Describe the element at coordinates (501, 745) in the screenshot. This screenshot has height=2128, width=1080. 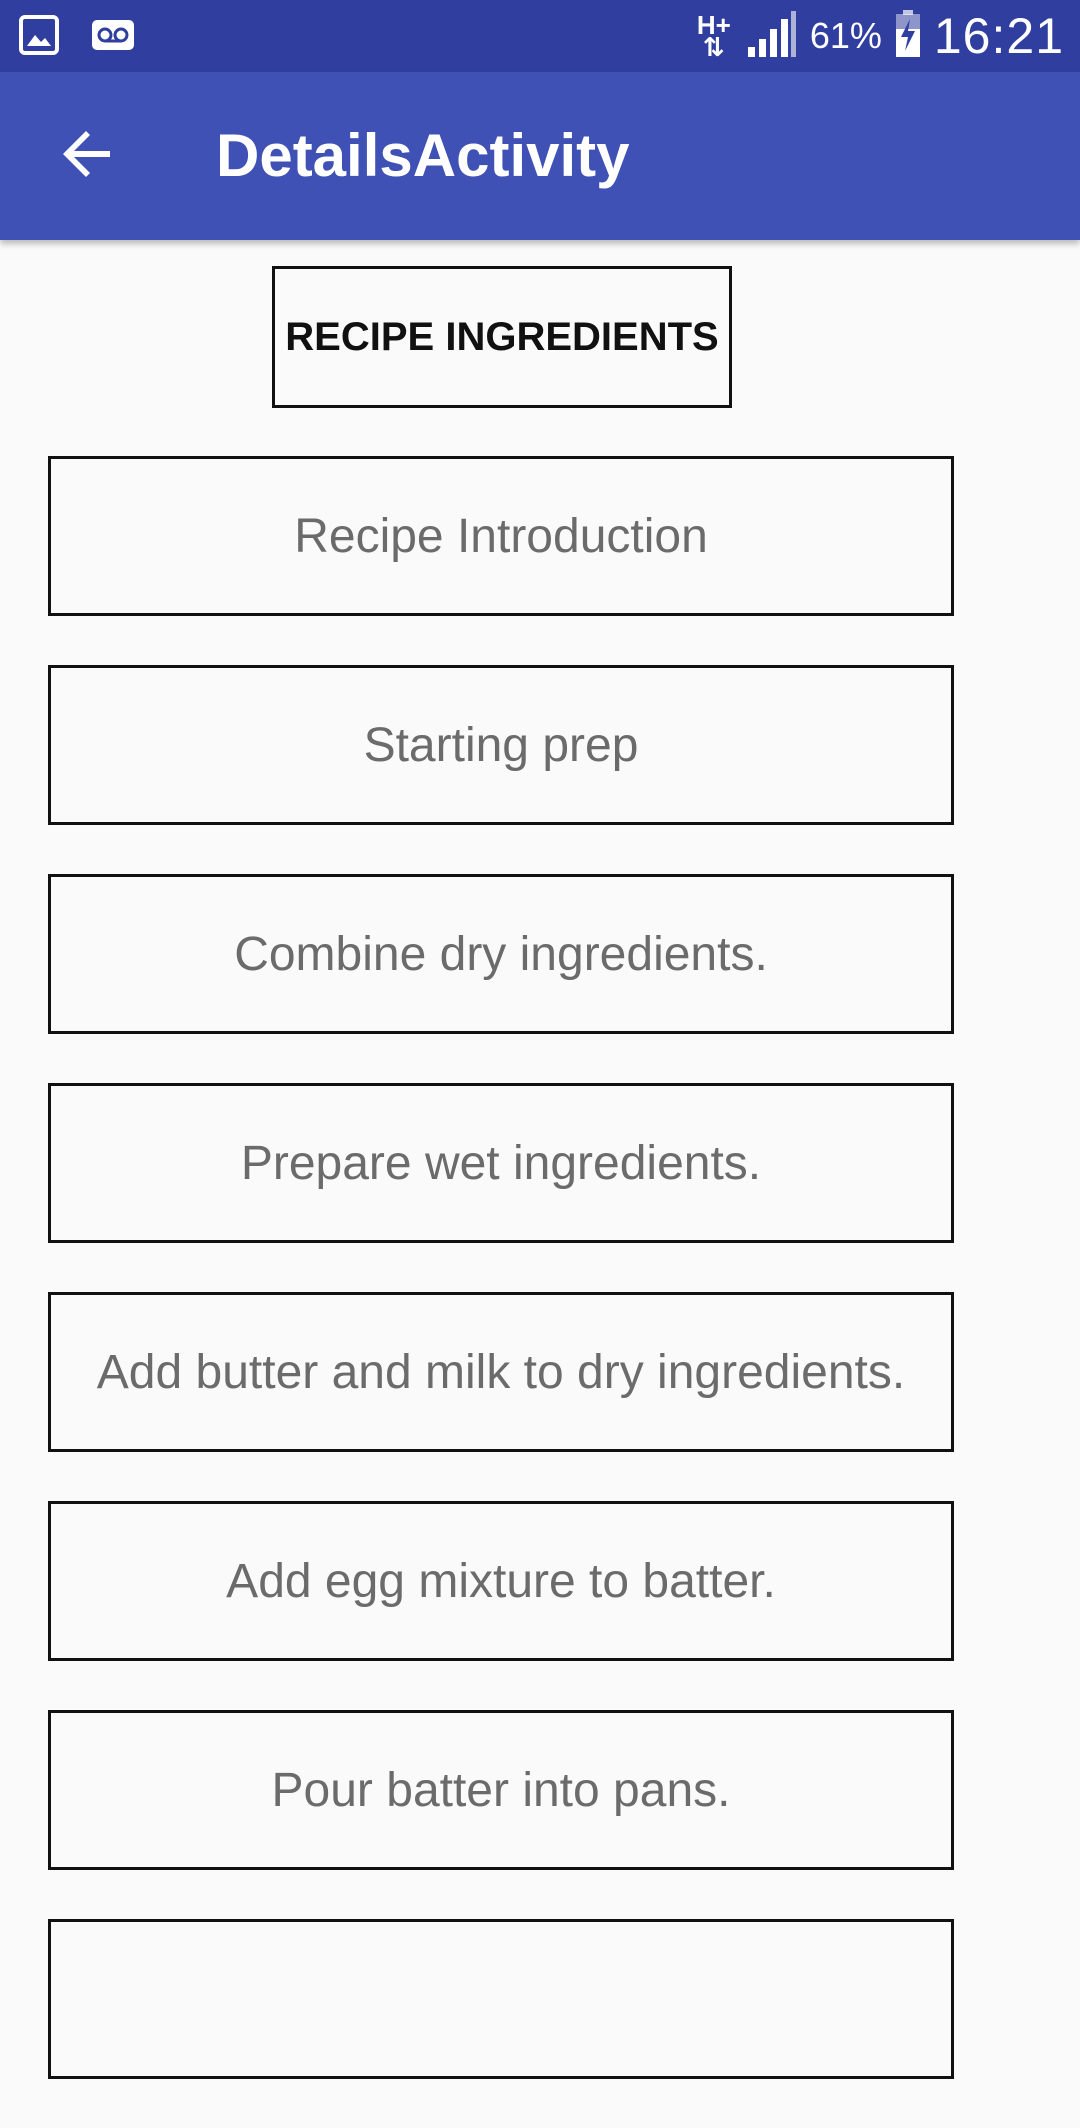
I see `step-item: Starting prep` at that location.